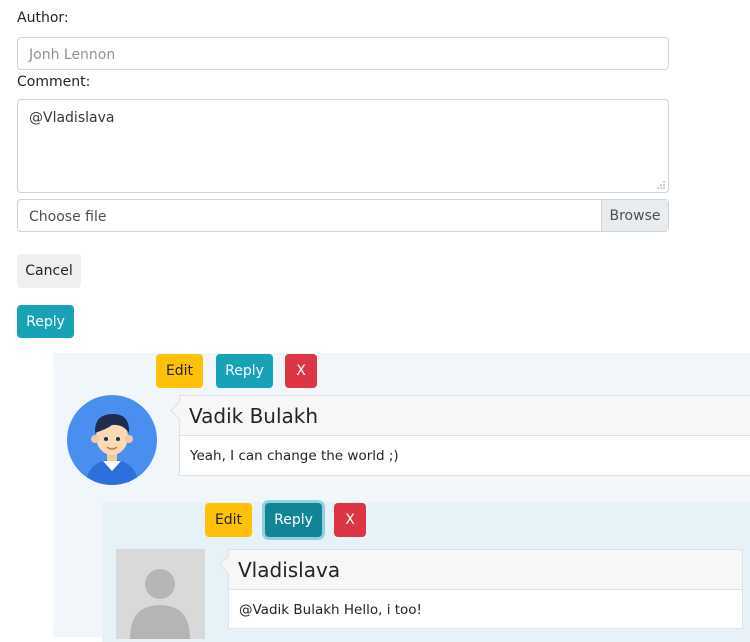 This screenshot has height=642, width=750. I want to click on boy-avatar-icon, so click(112, 440).